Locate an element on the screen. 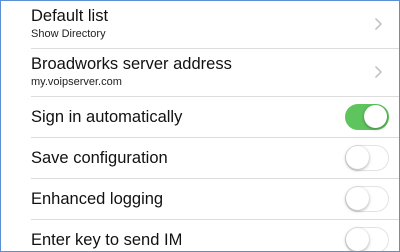  enter-key-send-im-row: Enter key to send IM is located at coordinates (215, 235).